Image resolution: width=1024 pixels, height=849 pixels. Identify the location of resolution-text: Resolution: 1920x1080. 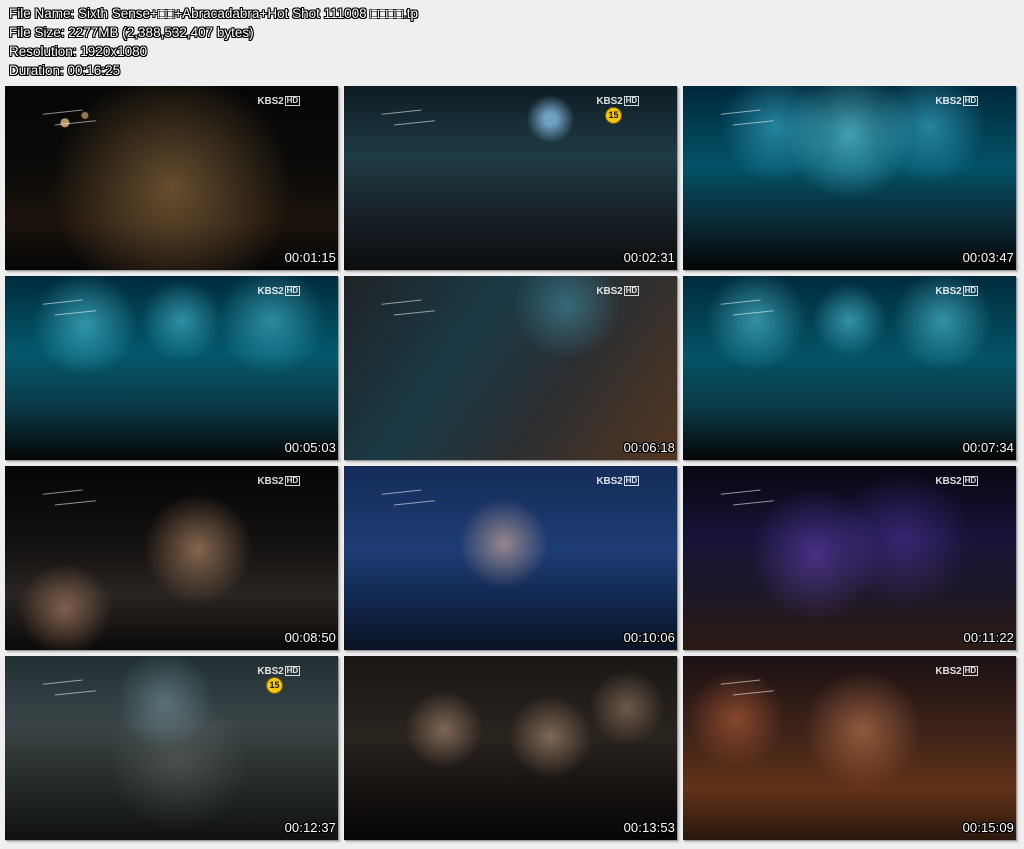
(78, 51).